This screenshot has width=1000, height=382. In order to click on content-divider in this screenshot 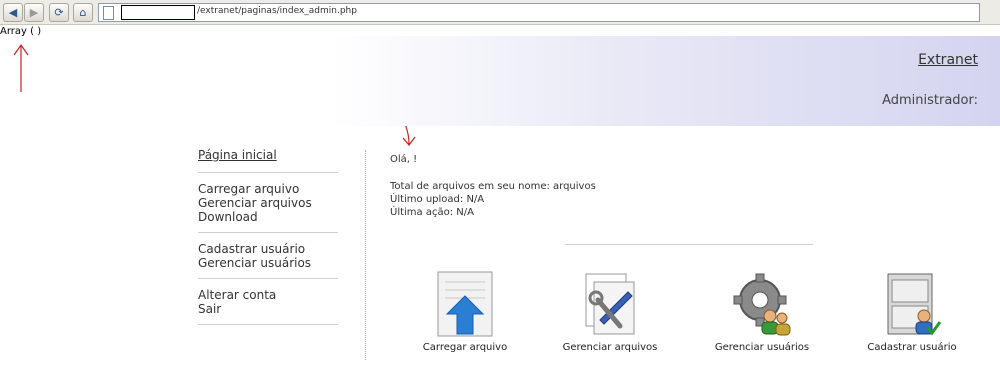, I will do `click(689, 244)`.